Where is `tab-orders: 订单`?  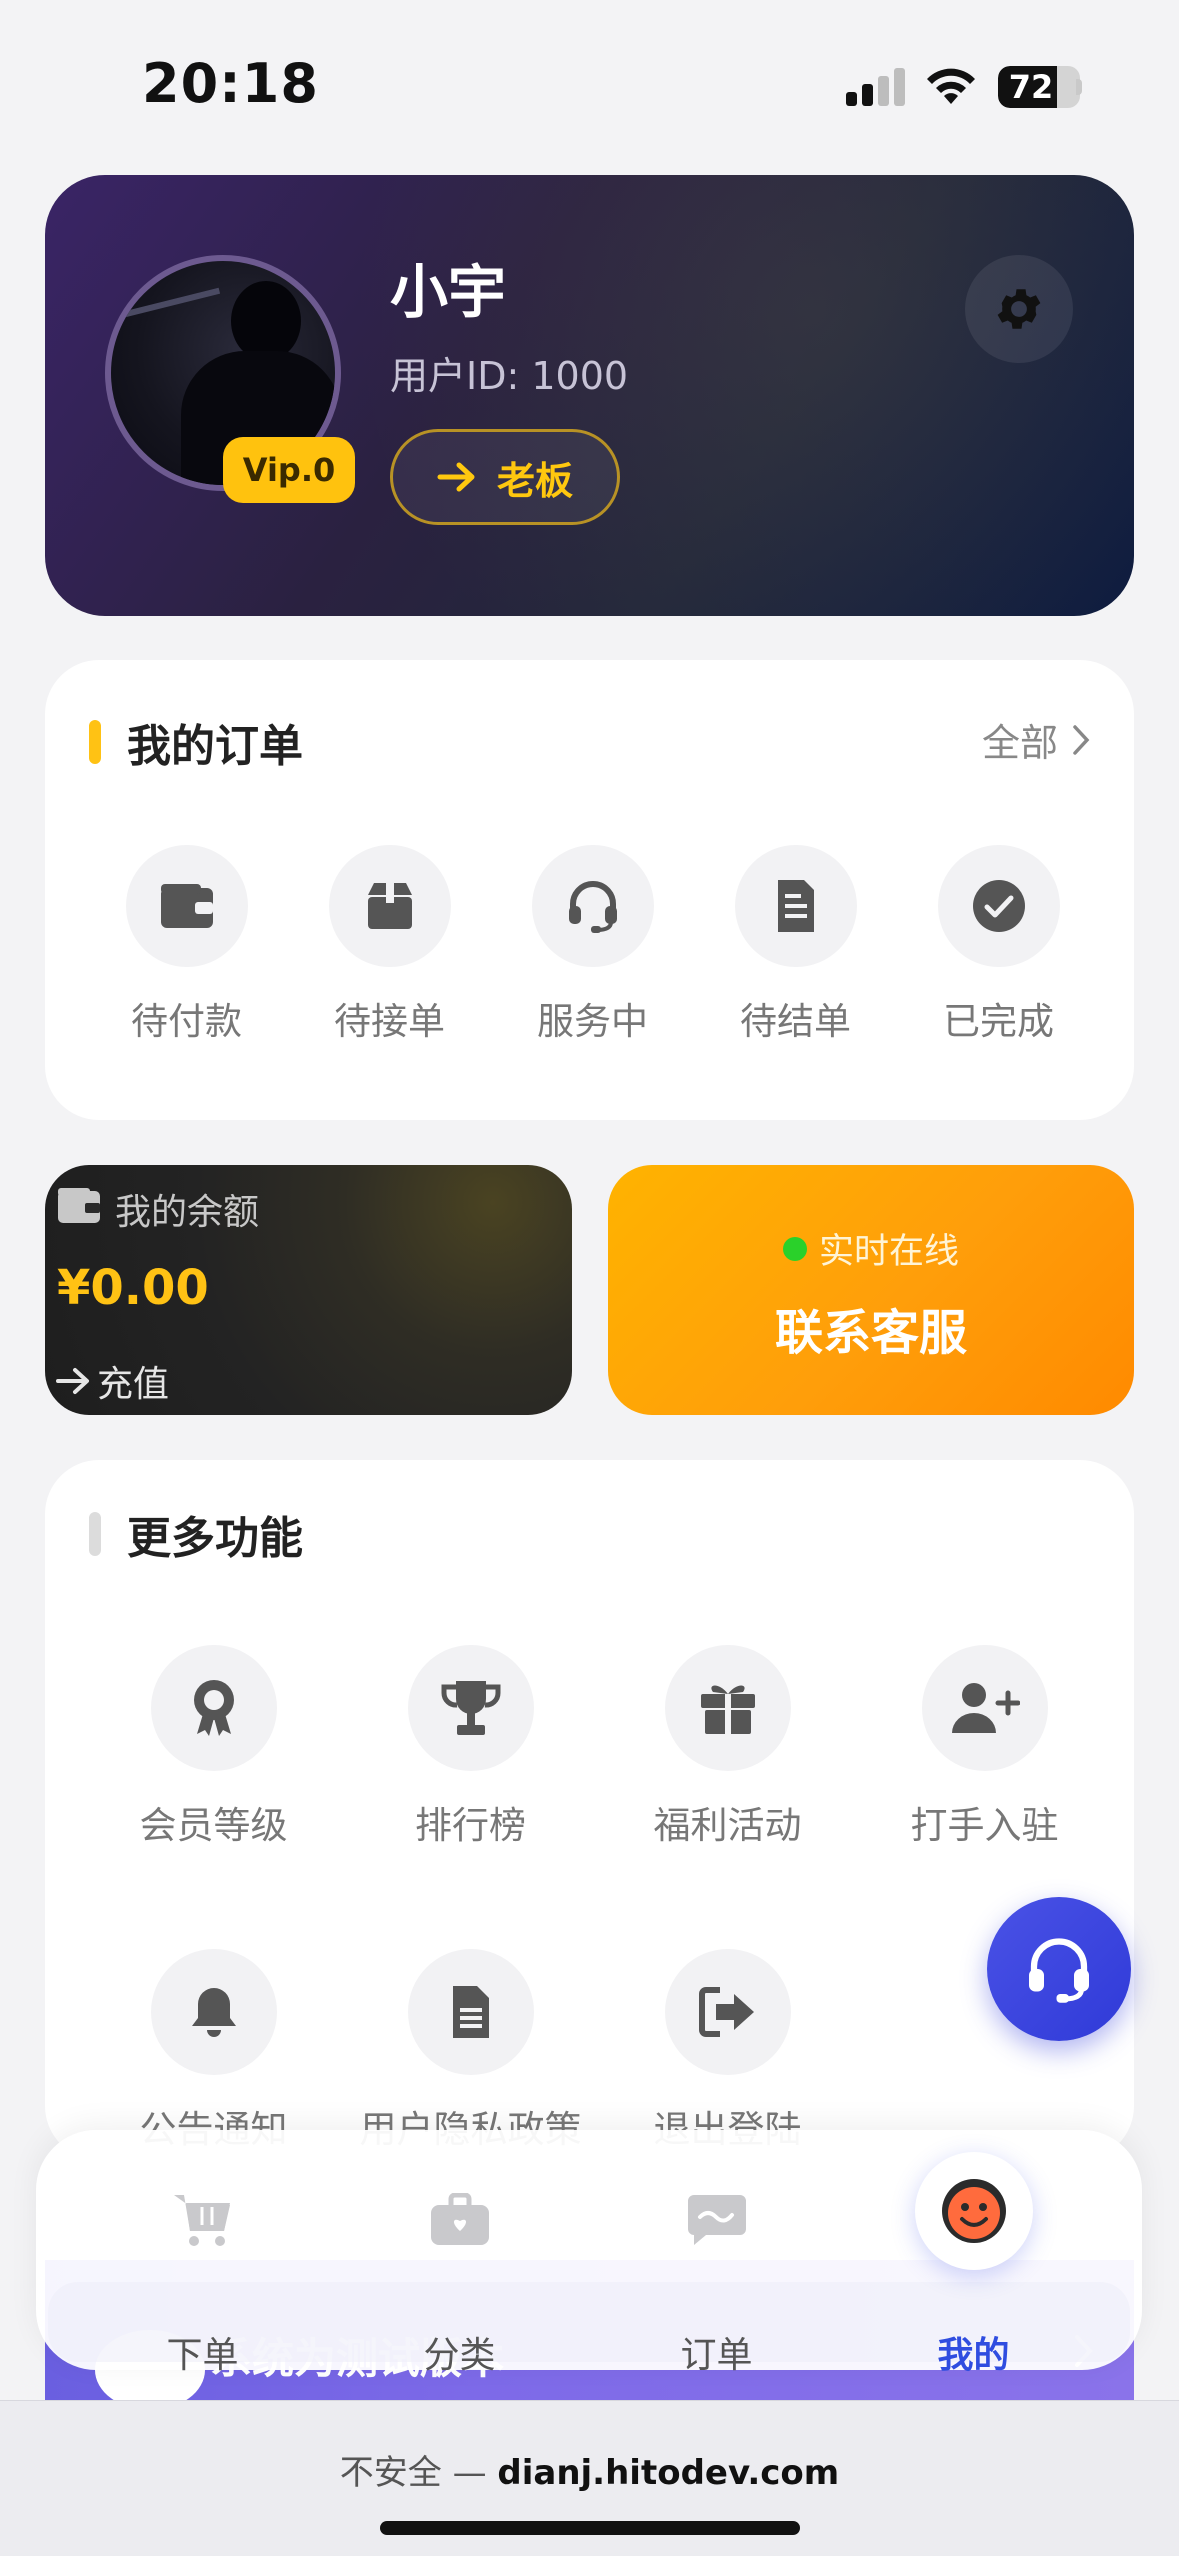 tab-orders: 订单 is located at coordinates (716, 2253).